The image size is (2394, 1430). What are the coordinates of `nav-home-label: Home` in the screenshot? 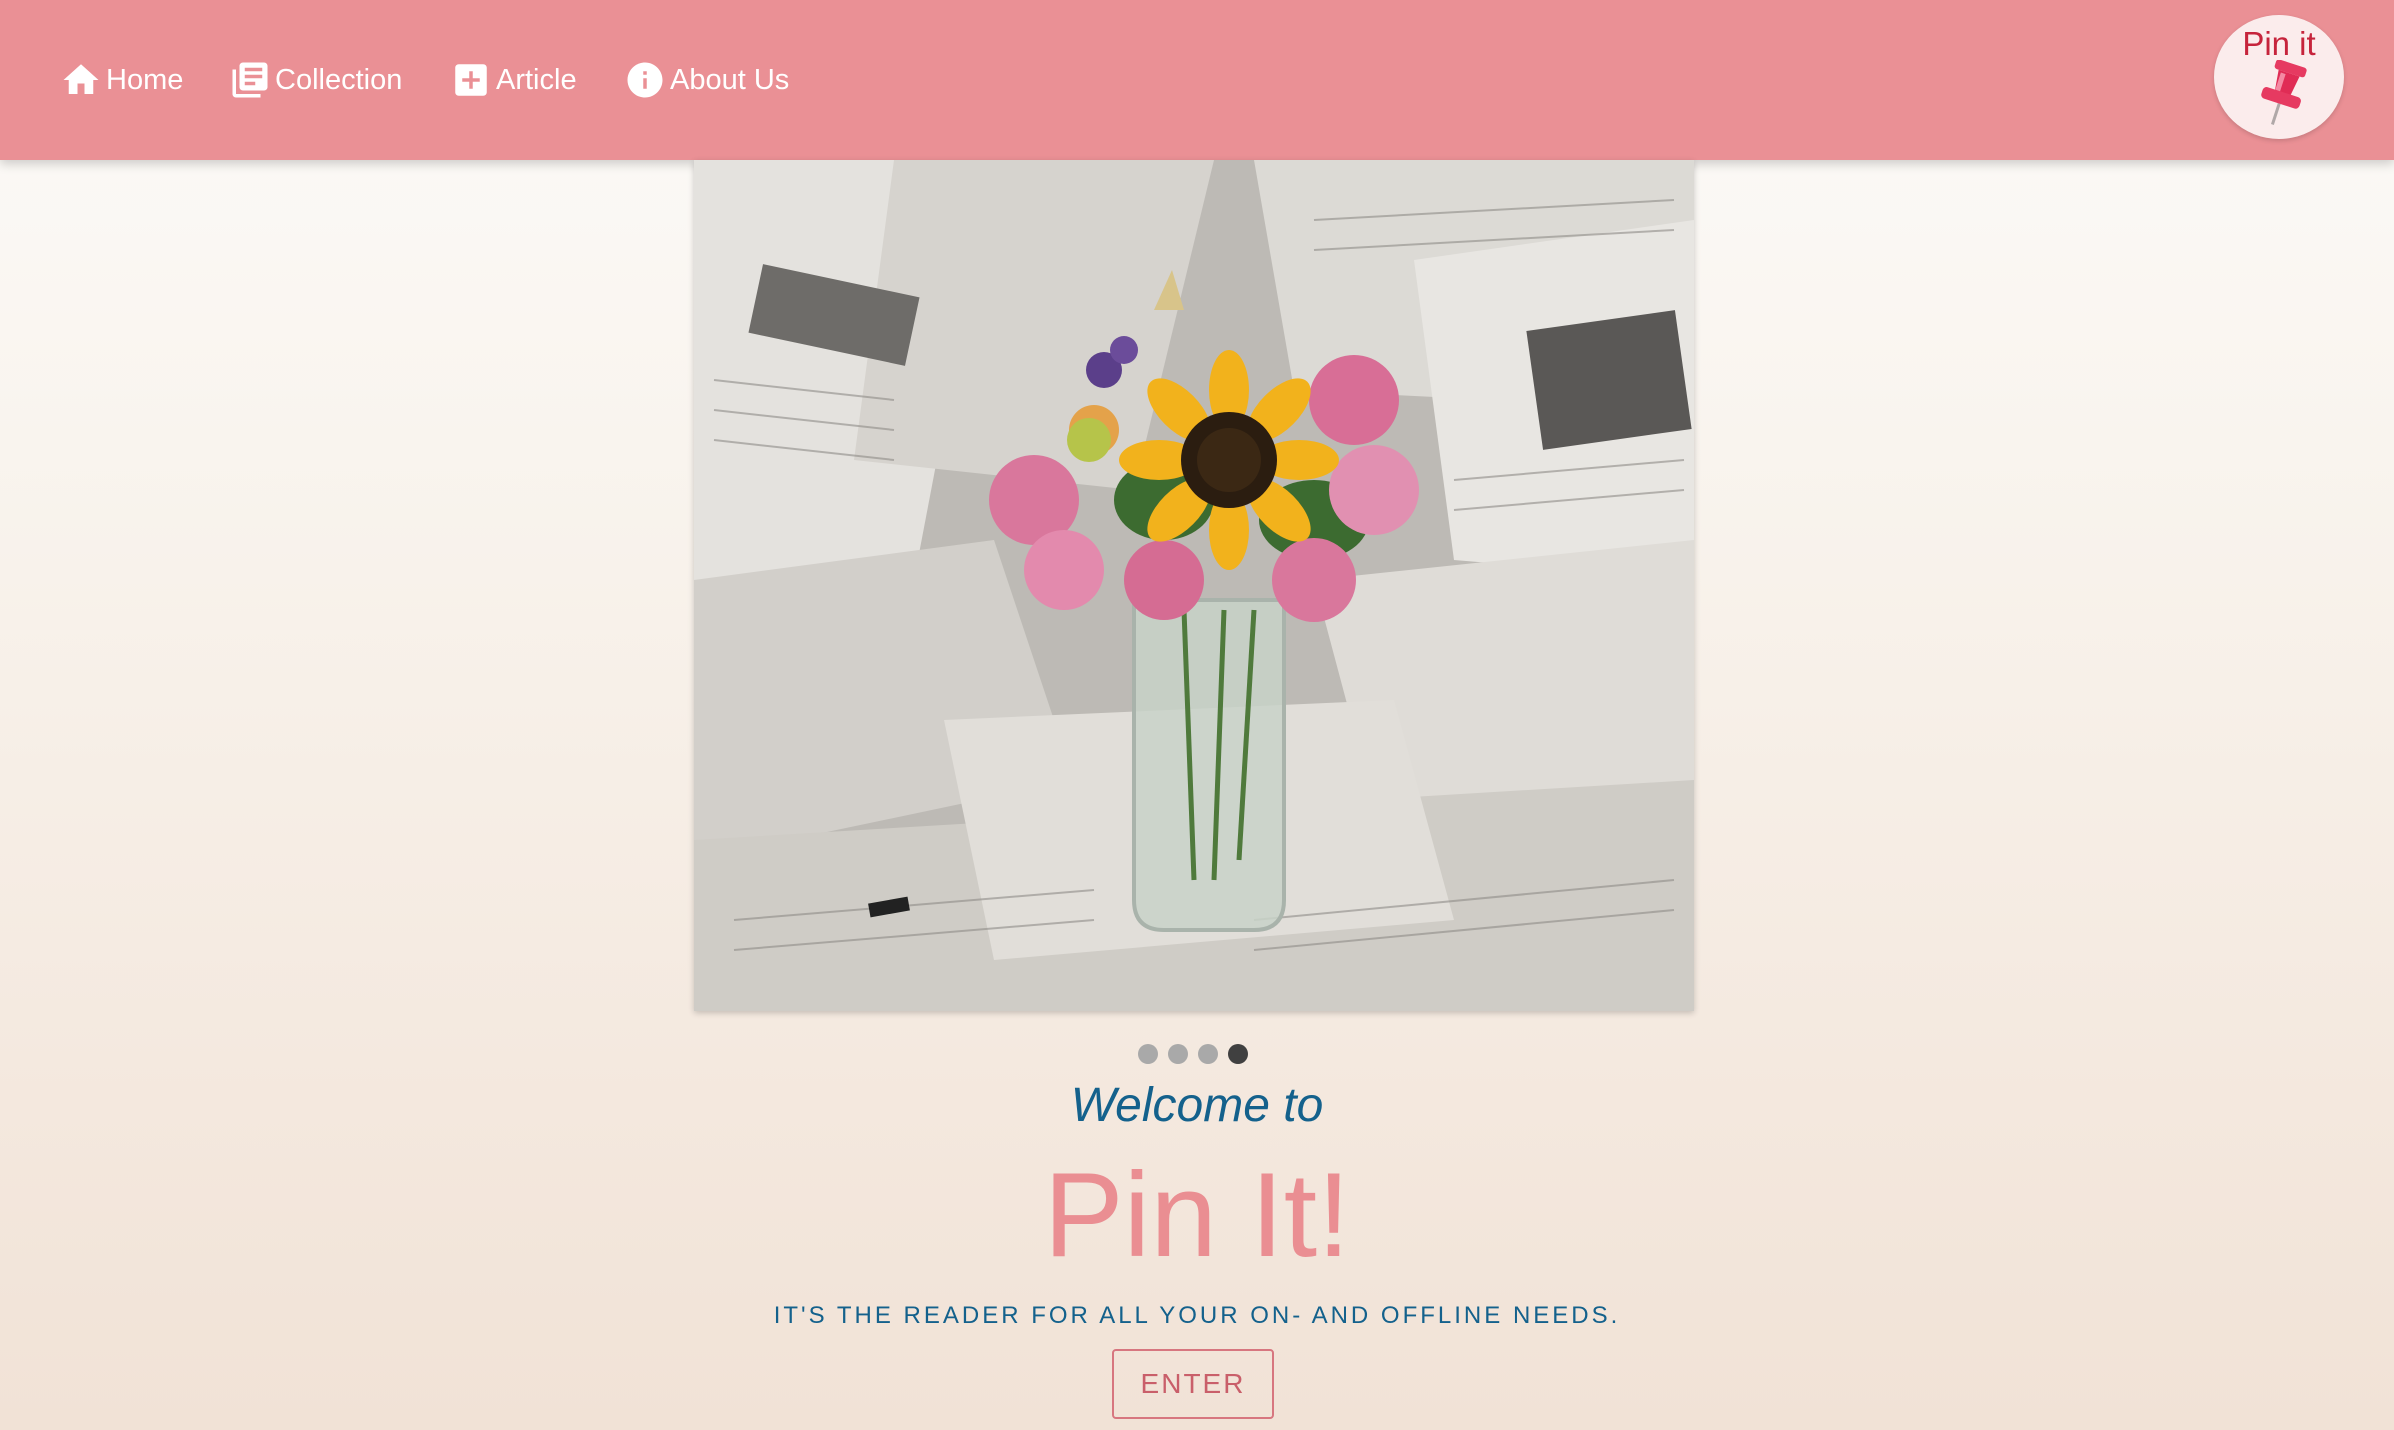 It's located at (145, 79).